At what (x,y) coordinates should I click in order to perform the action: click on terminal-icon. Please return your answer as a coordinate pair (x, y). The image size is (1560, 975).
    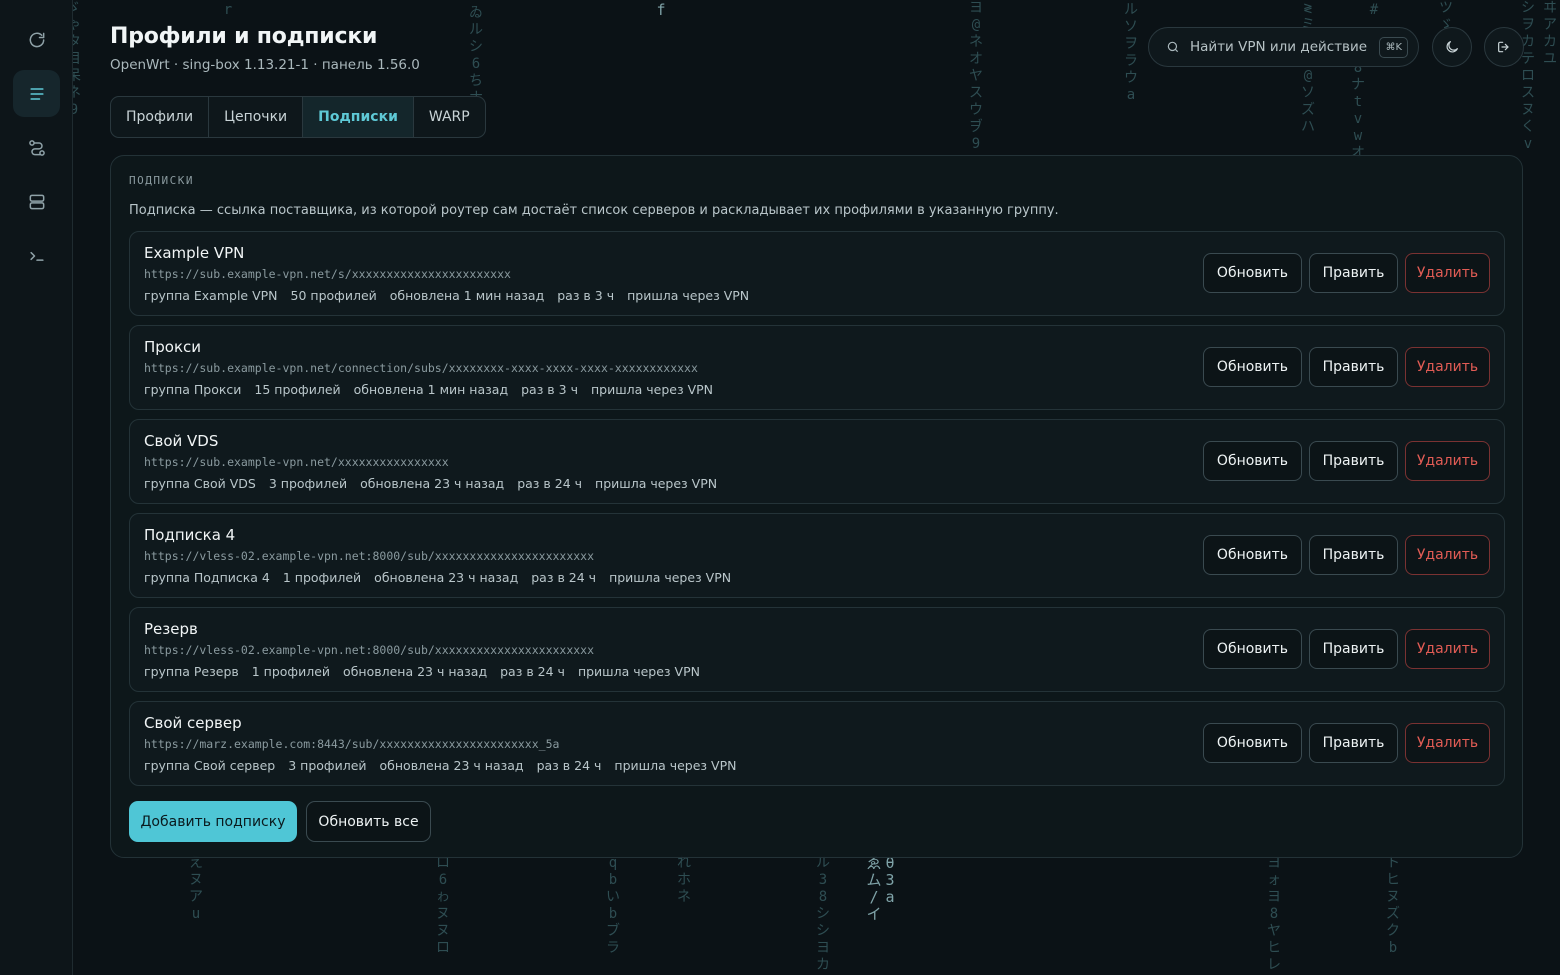
    Looking at the image, I should click on (36, 256).